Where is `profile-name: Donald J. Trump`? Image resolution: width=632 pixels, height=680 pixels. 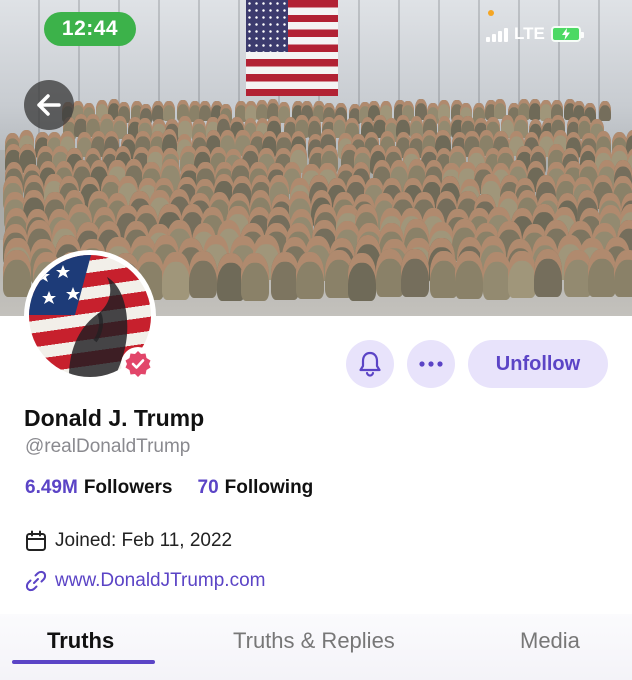 profile-name: Donald J. Trump is located at coordinates (114, 418).